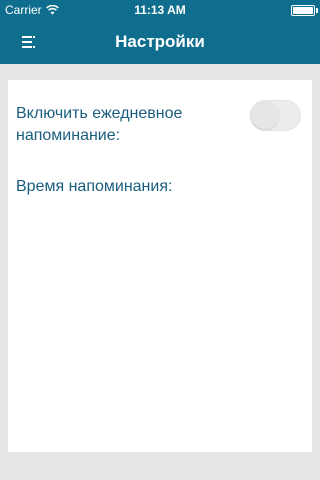  I want to click on daily-reminder-toggle, so click(275, 115).